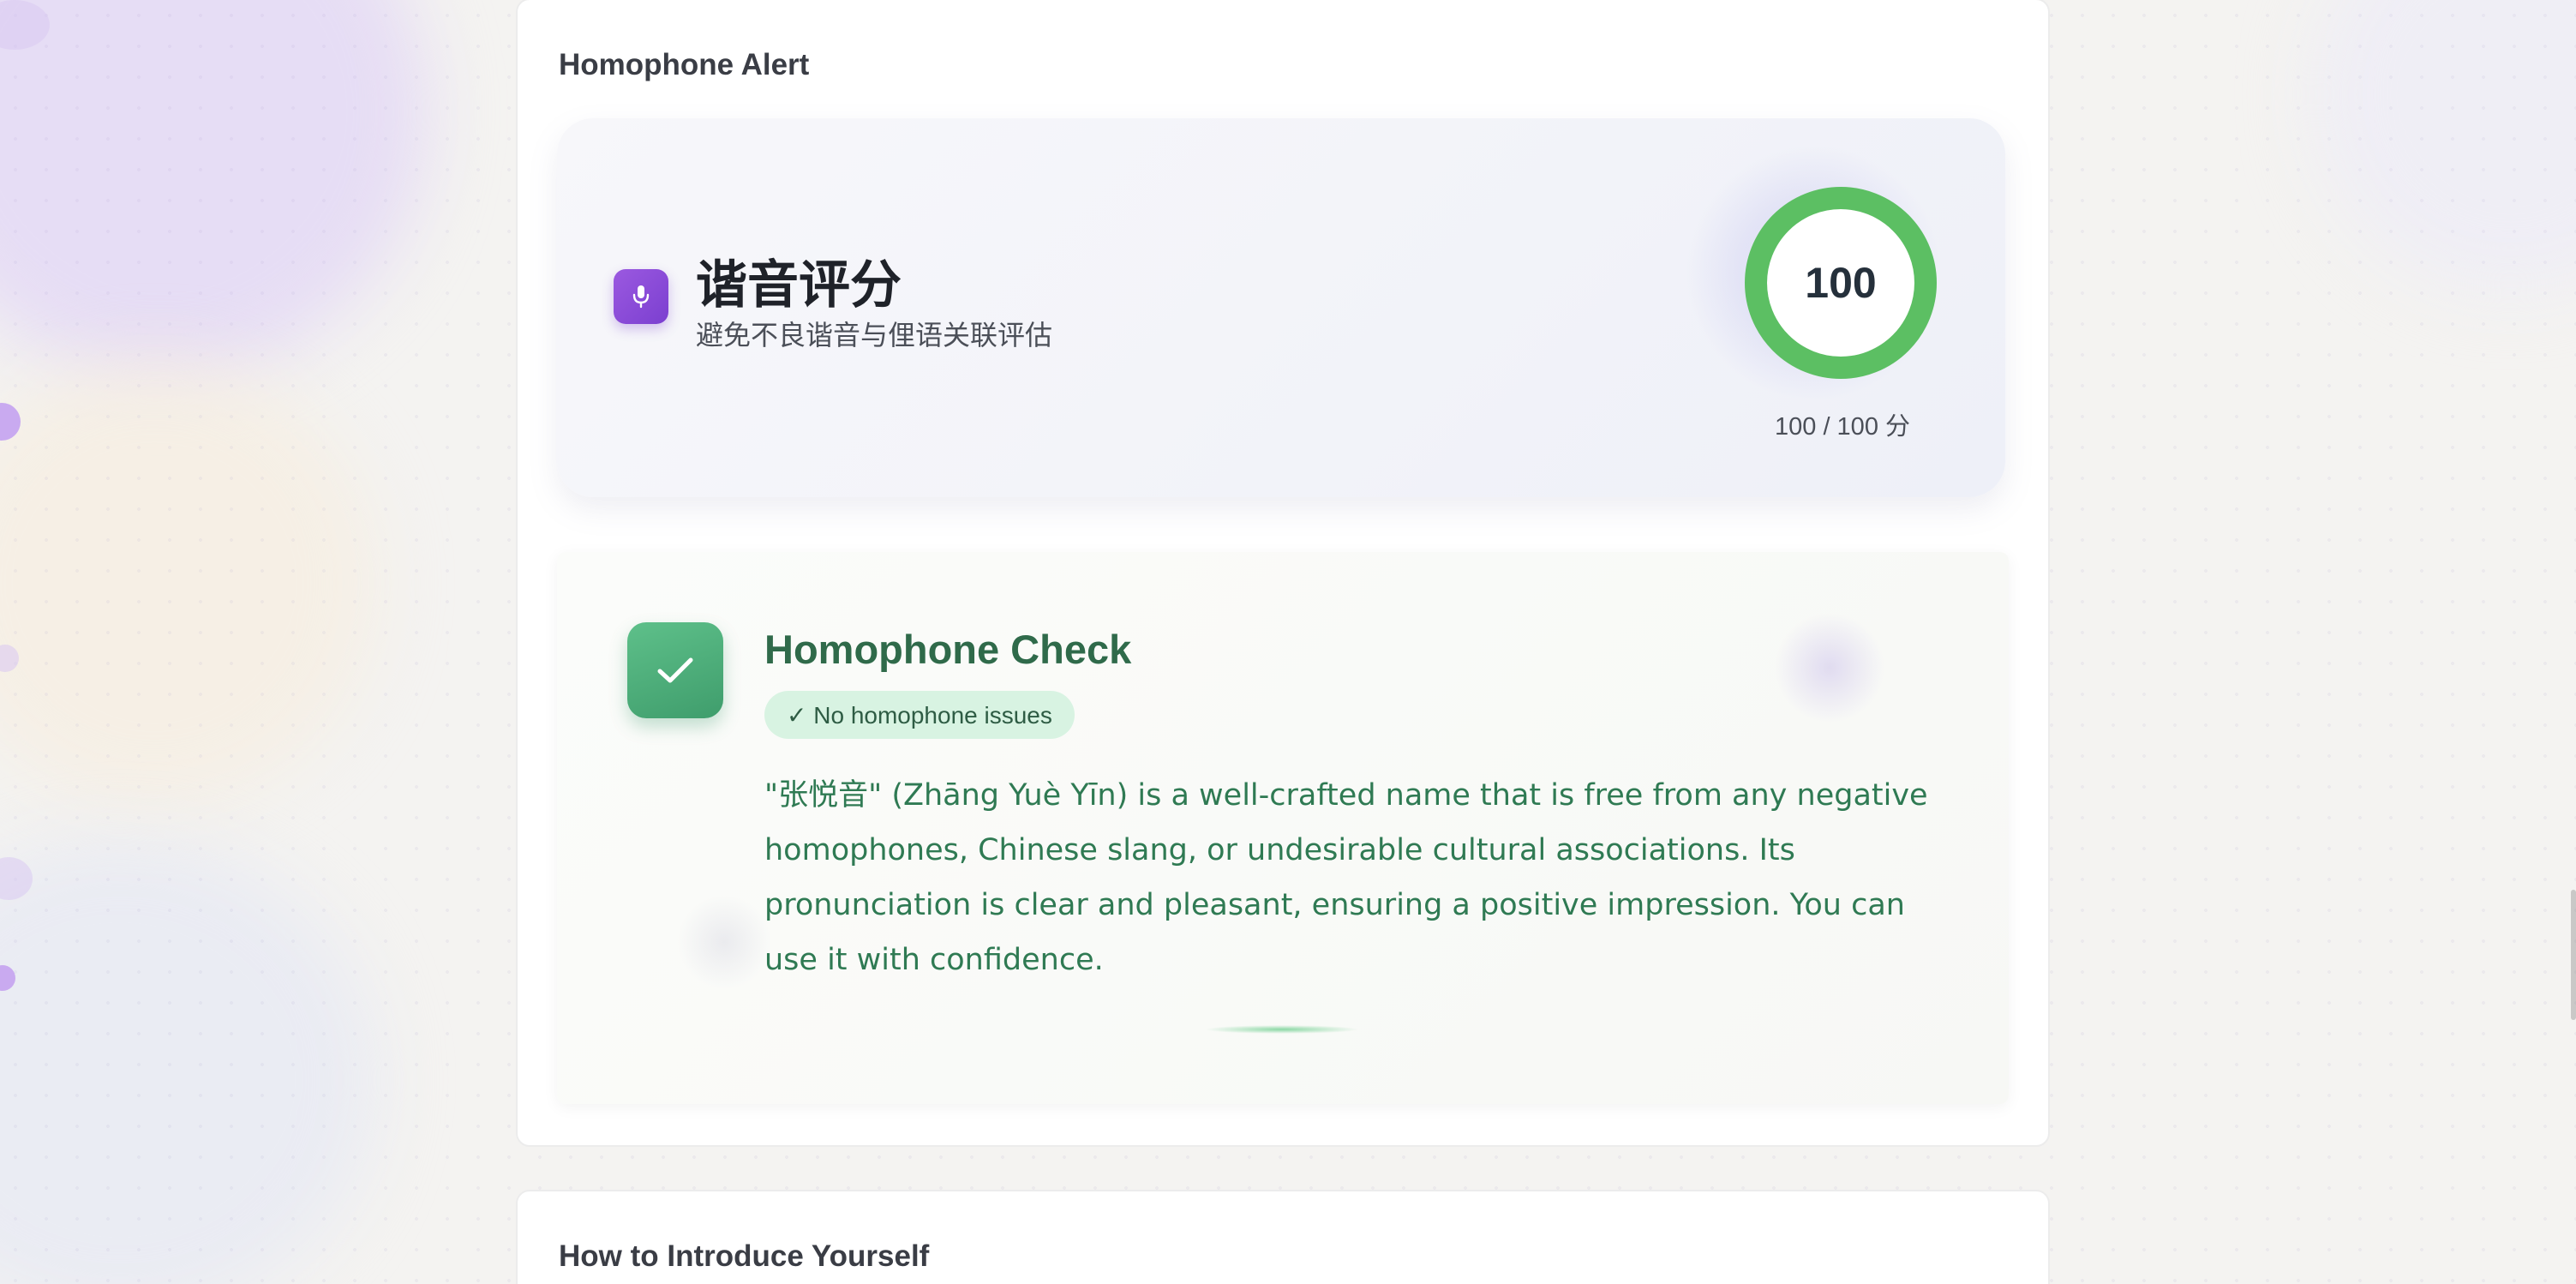  Describe the element at coordinates (919, 715) in the screenshot. I see `status-badge: ✓ No homophone issues` at that location.